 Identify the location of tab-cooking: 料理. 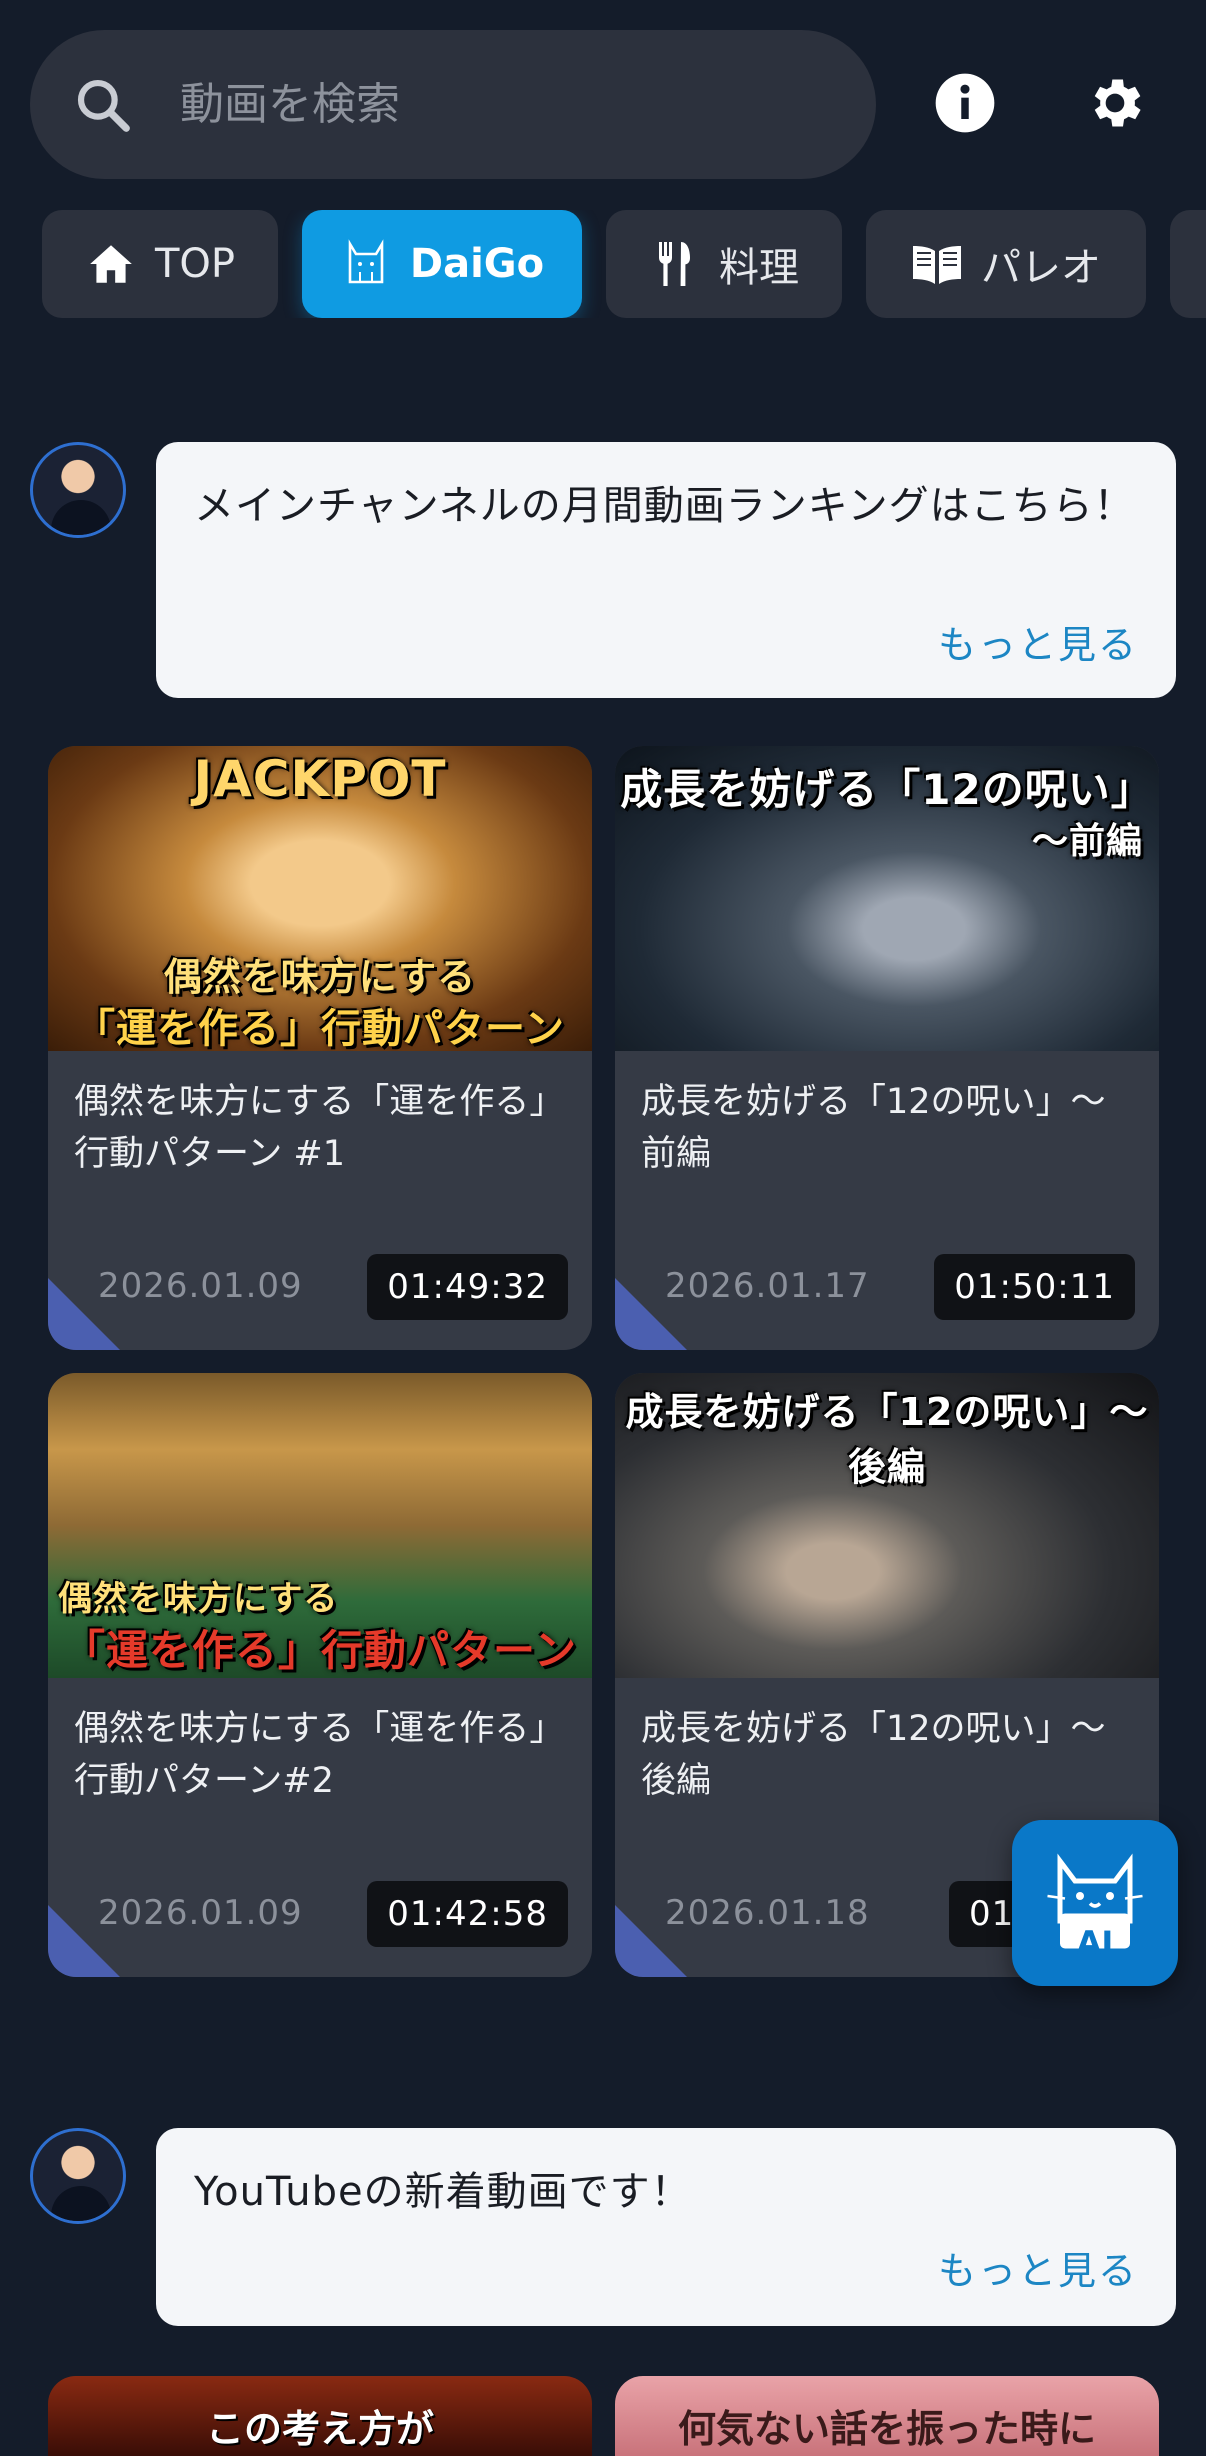
(724, 264).